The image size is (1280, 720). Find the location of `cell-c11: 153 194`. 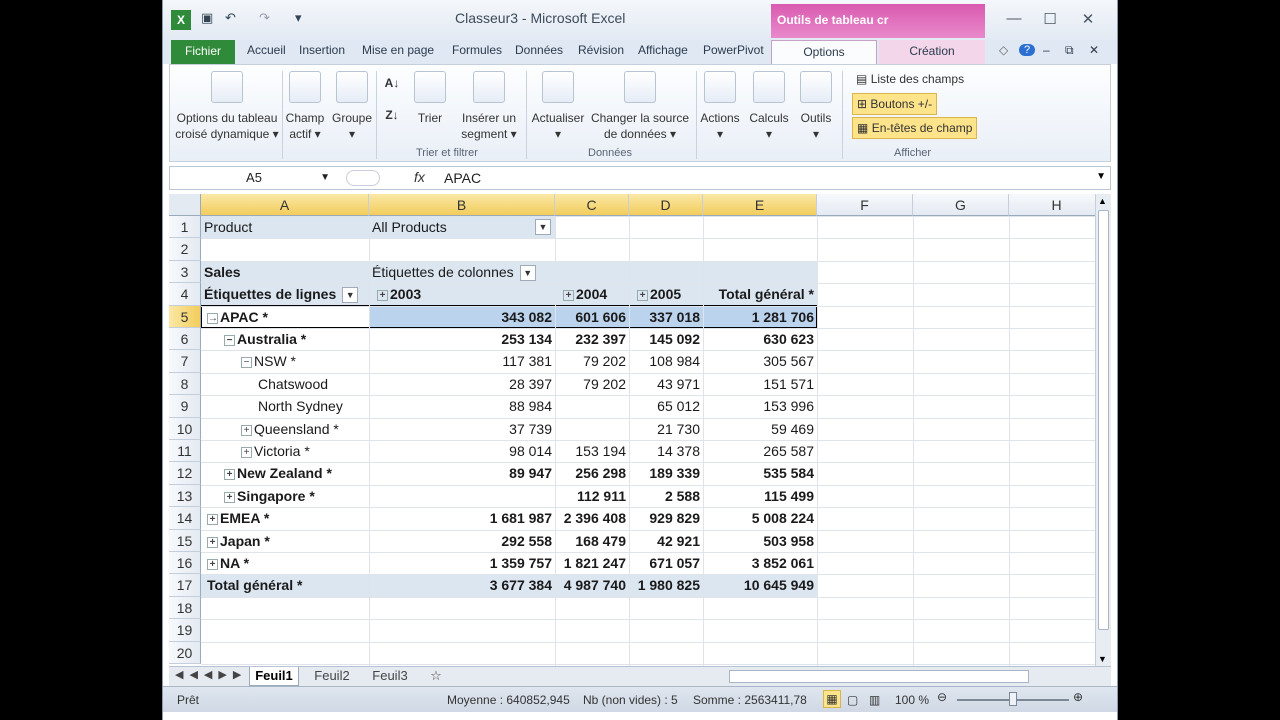

cell-c11: 153 194 is located at coordinates (592, 451).